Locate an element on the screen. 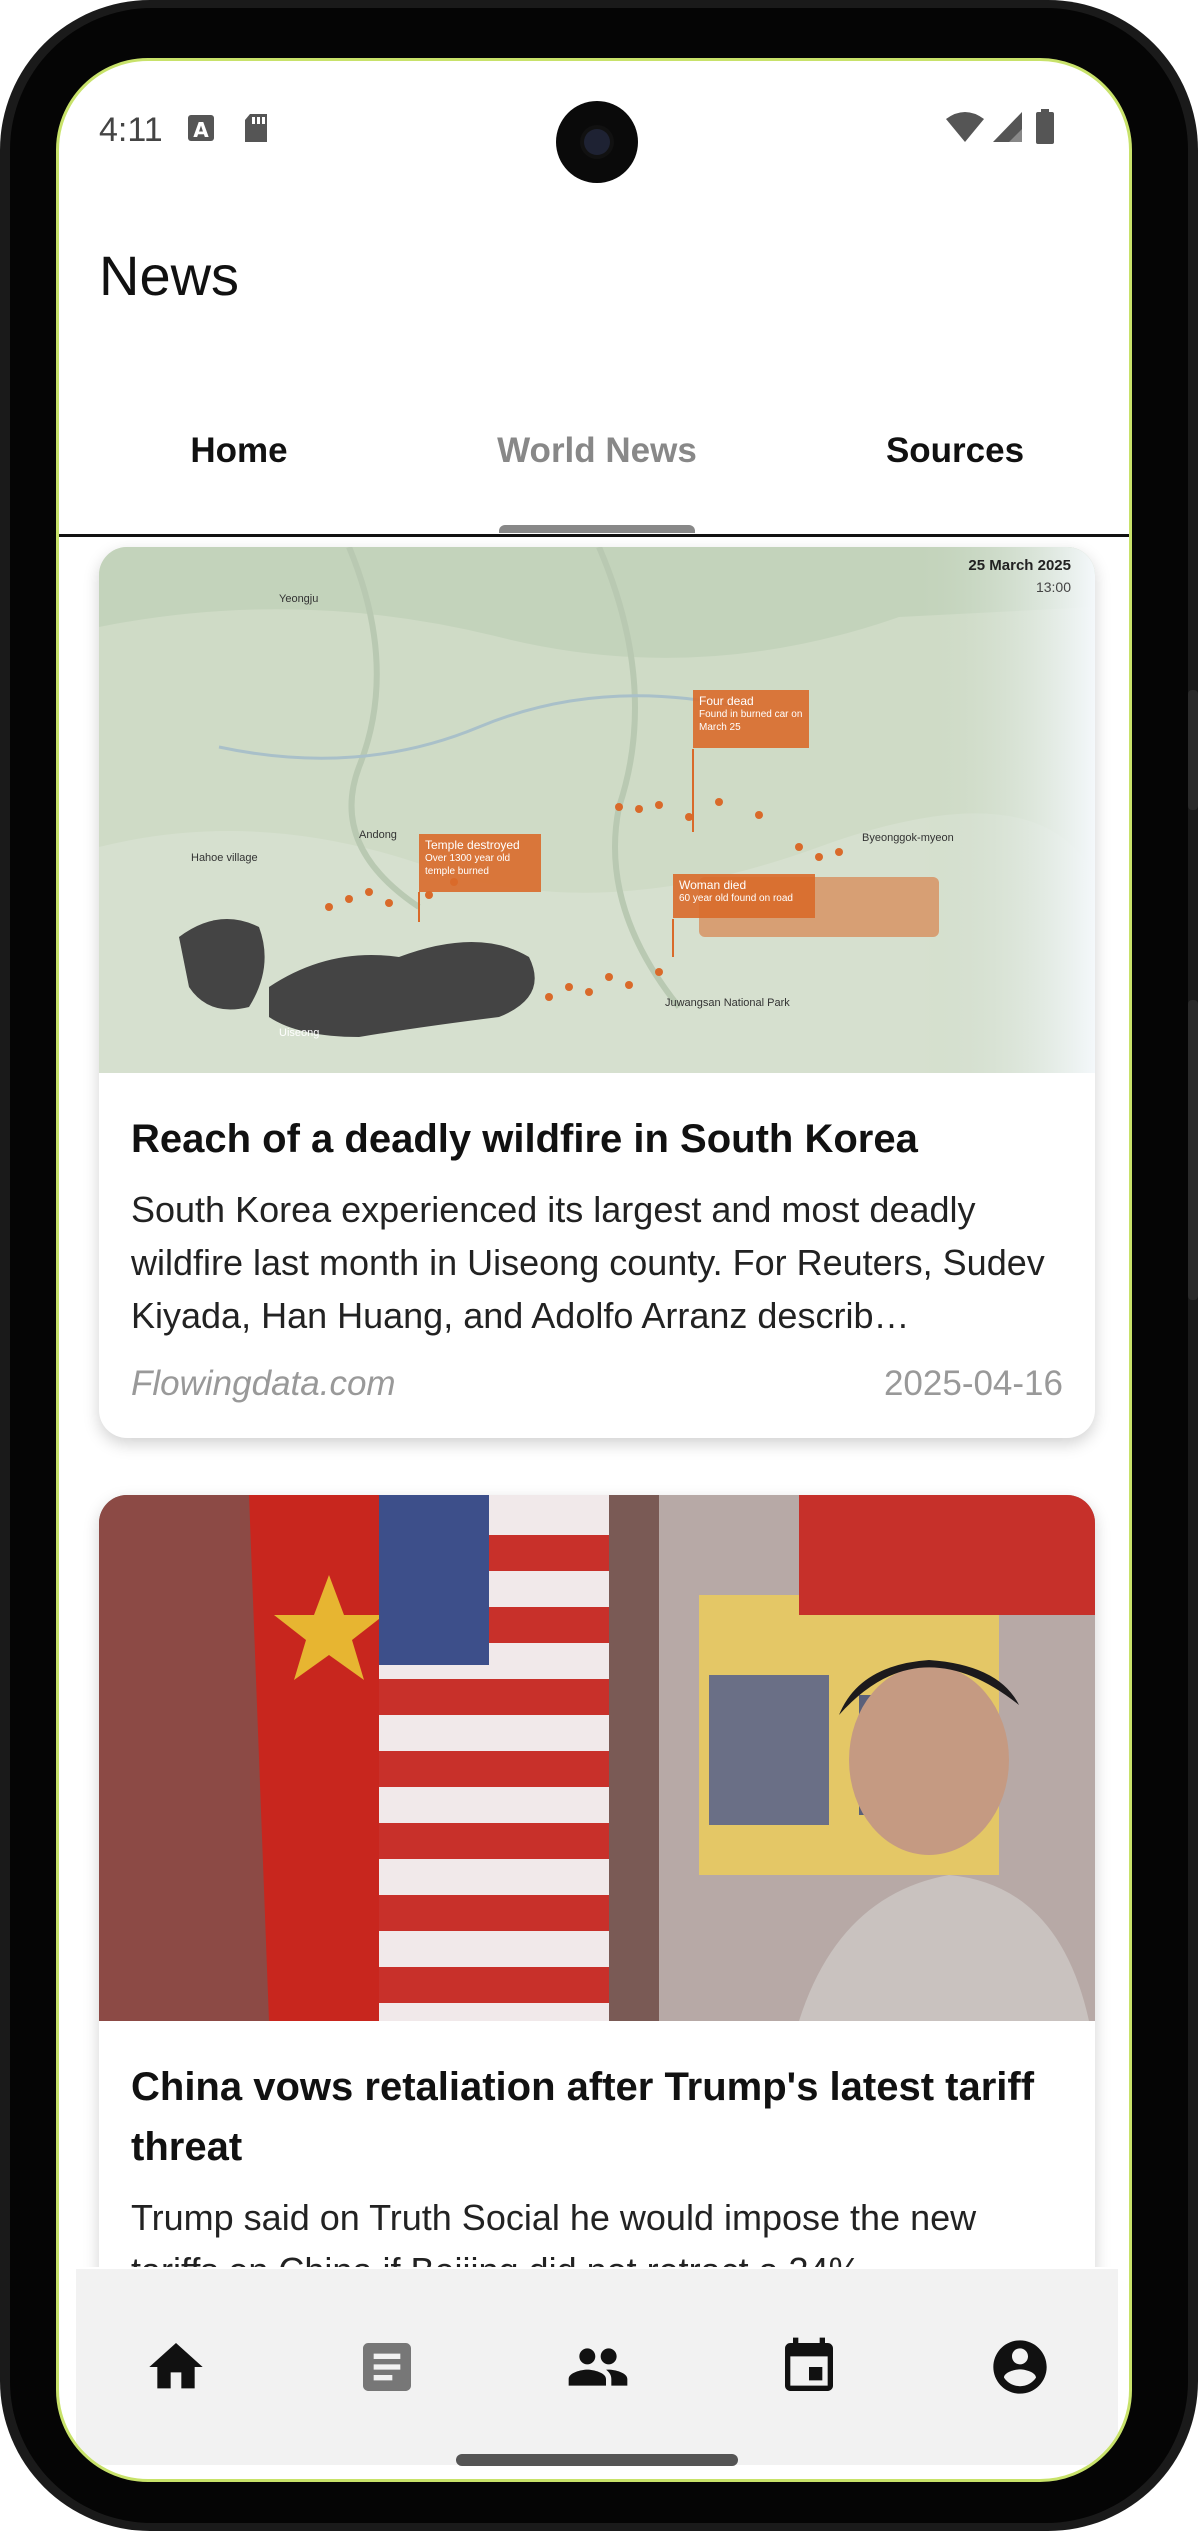  article-meta: Flowingdata.com 2025-04-16 is located at coordinates (597, 1384).